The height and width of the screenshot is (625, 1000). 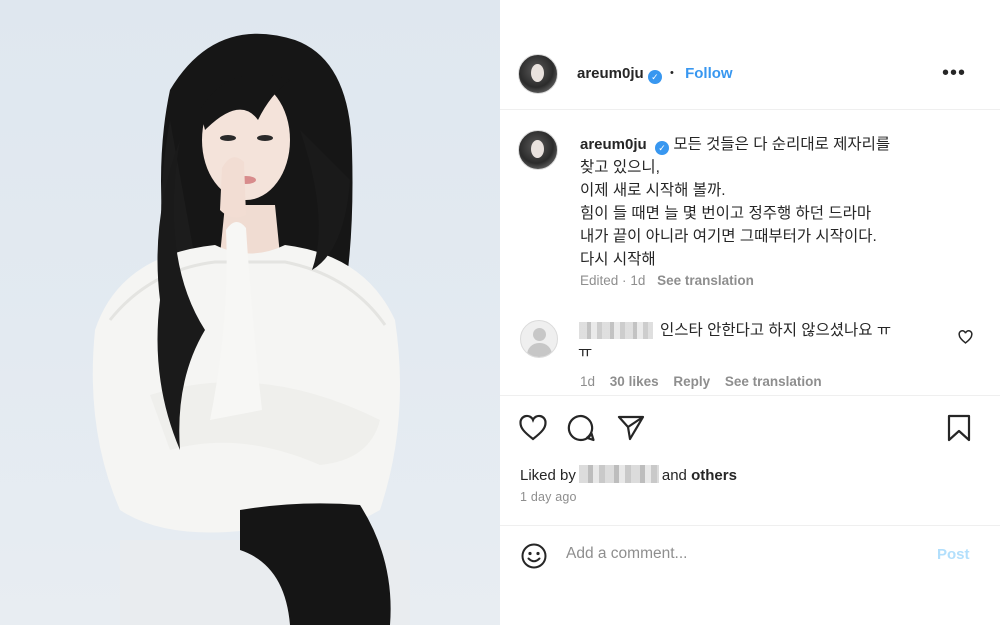 I want to click on caption-see-translation-link: See translation, so click(x=705, y=280).